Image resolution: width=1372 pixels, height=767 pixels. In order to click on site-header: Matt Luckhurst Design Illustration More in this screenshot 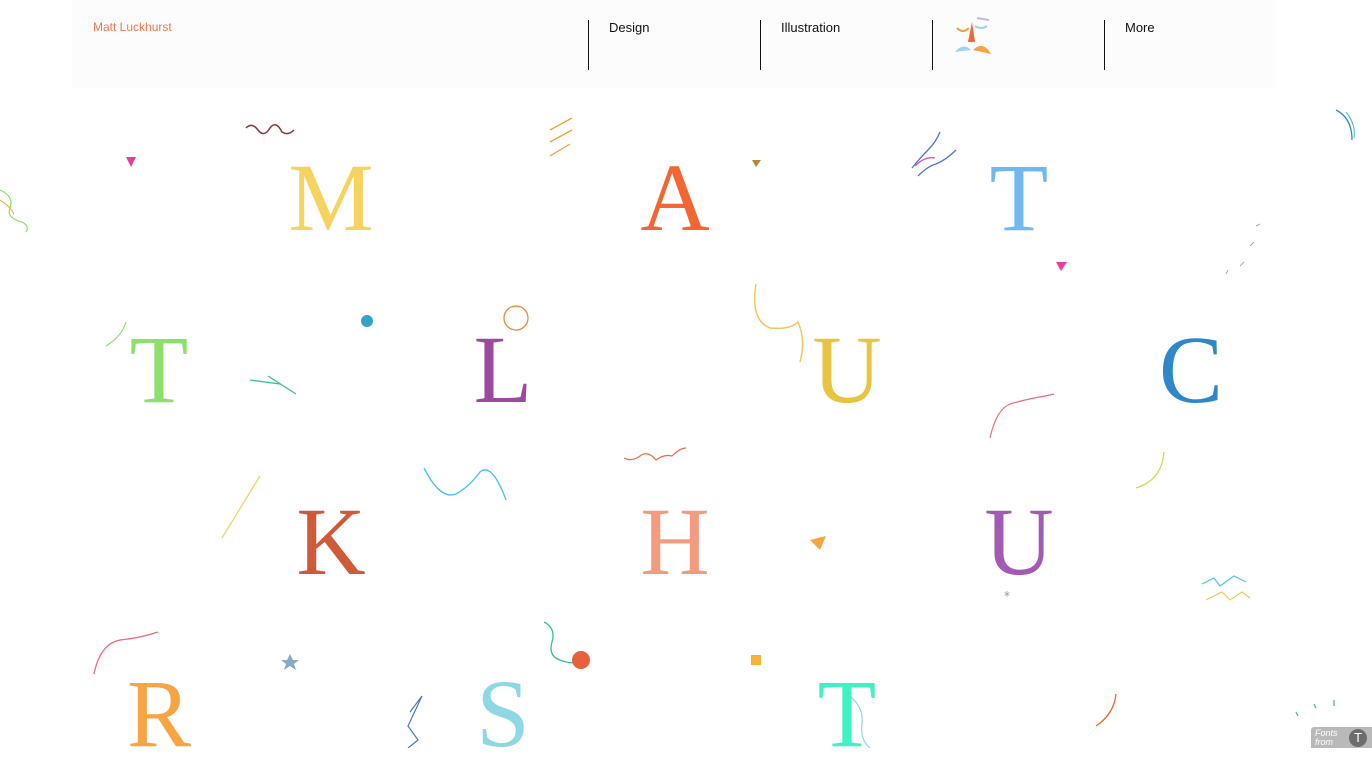, I will do `click(674, 44)`.